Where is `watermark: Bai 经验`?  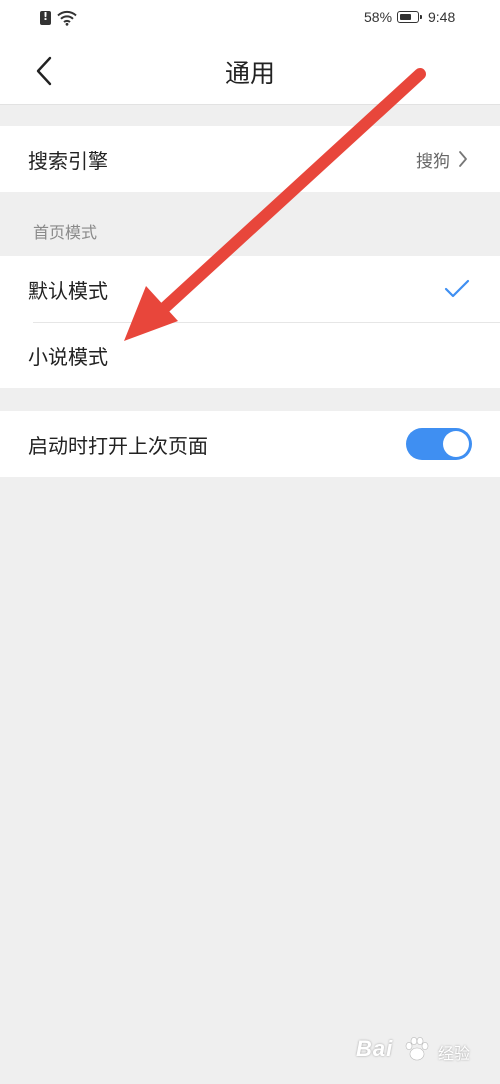 watermark: Bai 经验 is located at coordinates (421, 1050).